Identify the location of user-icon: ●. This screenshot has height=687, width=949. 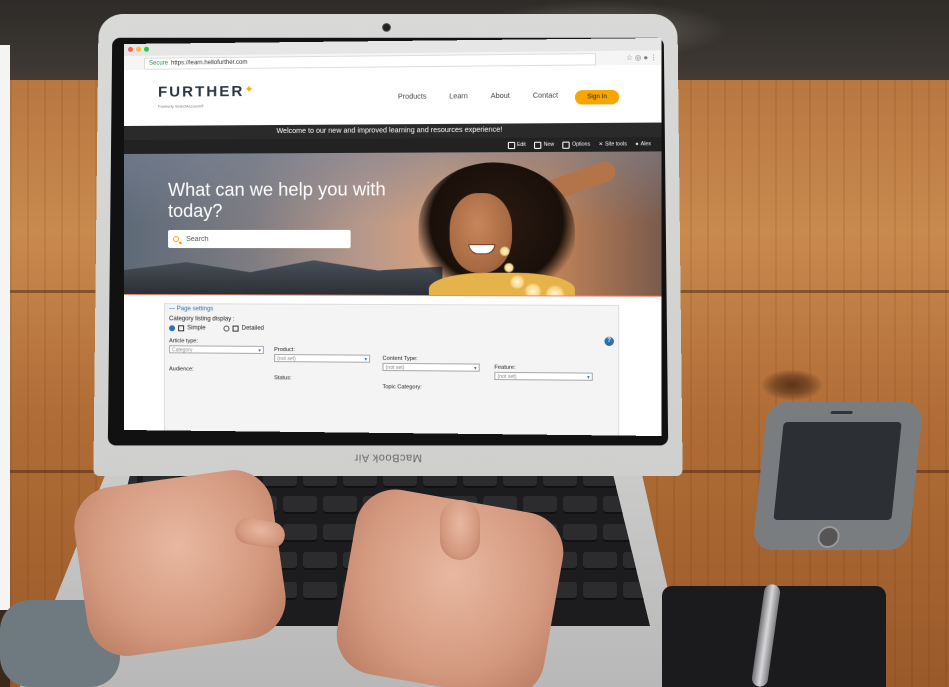
(637, 144).